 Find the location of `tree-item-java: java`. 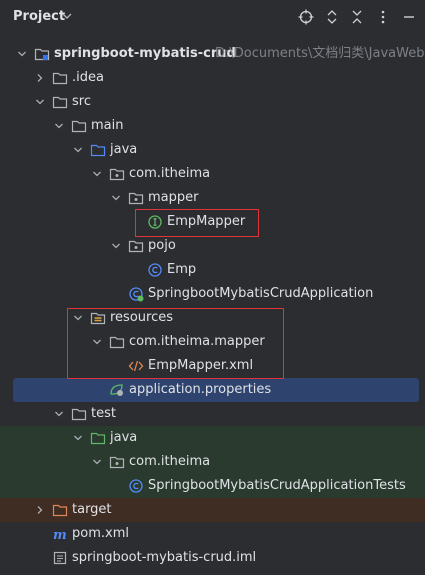

tree-item-java: java is located at coordinates (212, 150).